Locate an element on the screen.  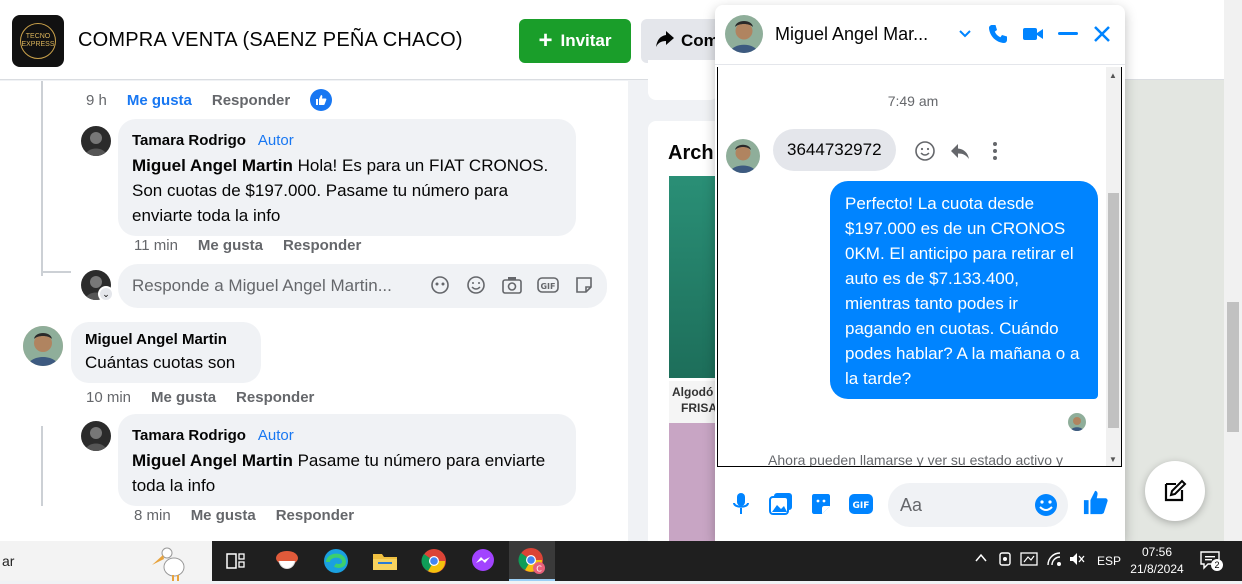
device-icon is located at coordinates (1005, 560).